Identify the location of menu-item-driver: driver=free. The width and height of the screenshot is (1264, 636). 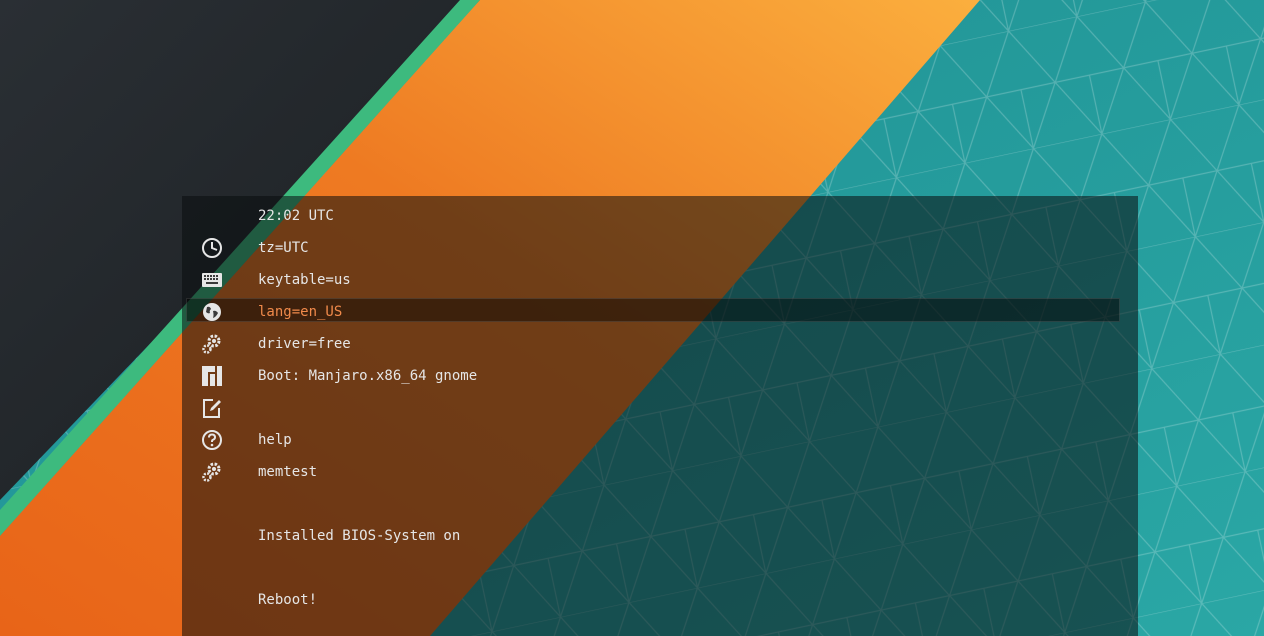
(660, 344).